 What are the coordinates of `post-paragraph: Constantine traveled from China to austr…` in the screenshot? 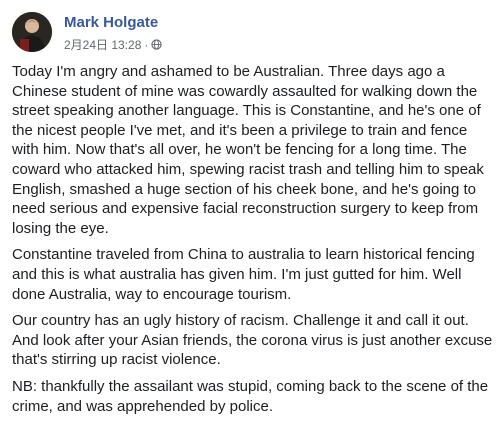 It's located at (243, 274).